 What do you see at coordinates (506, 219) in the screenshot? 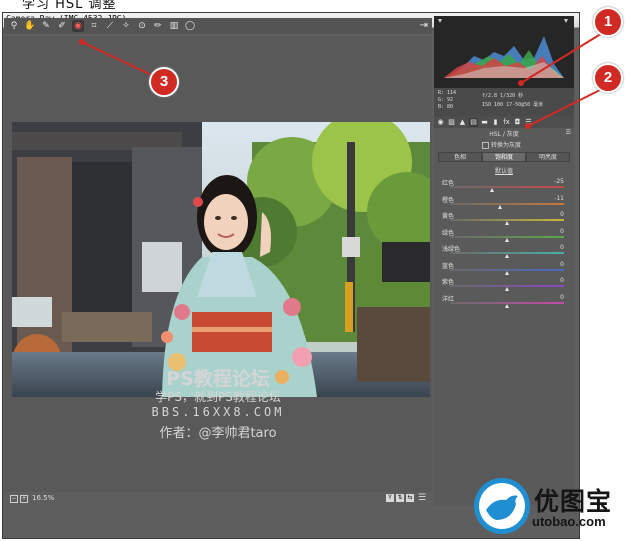
I see `hsl-slider-row: 黄色 0` at bounding box center [506, 219].